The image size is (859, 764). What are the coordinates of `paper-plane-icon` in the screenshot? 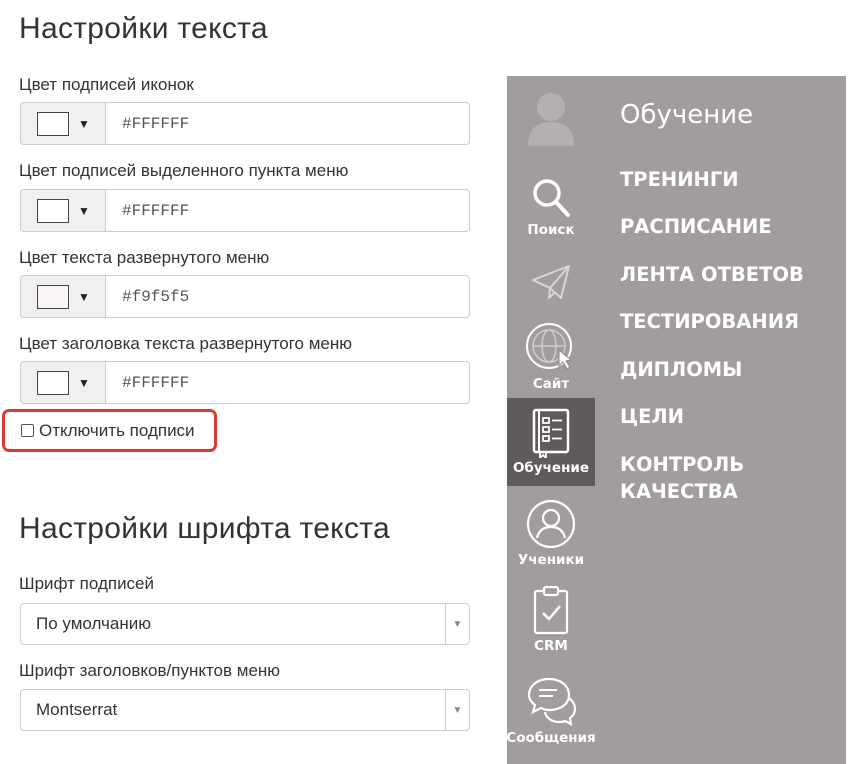 It's located at (551, 282).